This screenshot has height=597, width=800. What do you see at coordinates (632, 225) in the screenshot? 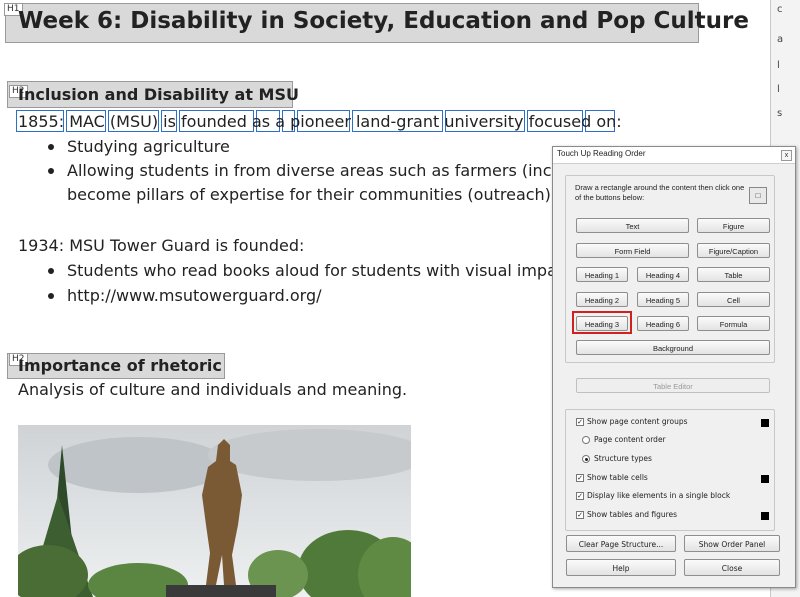
I see `text-button: Text` at bounding box center [632, 225].